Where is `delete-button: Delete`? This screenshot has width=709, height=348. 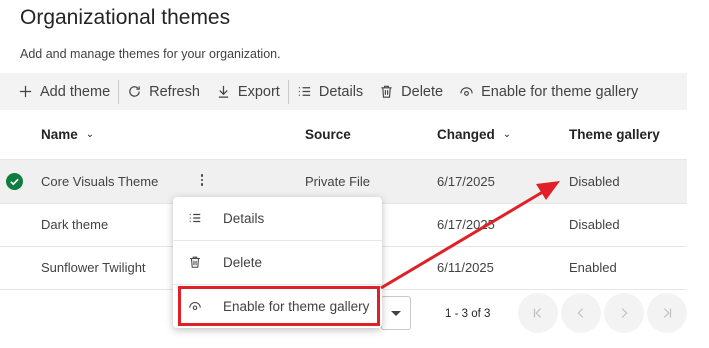 delete-button: Delete is located at coordinates (411, 92).